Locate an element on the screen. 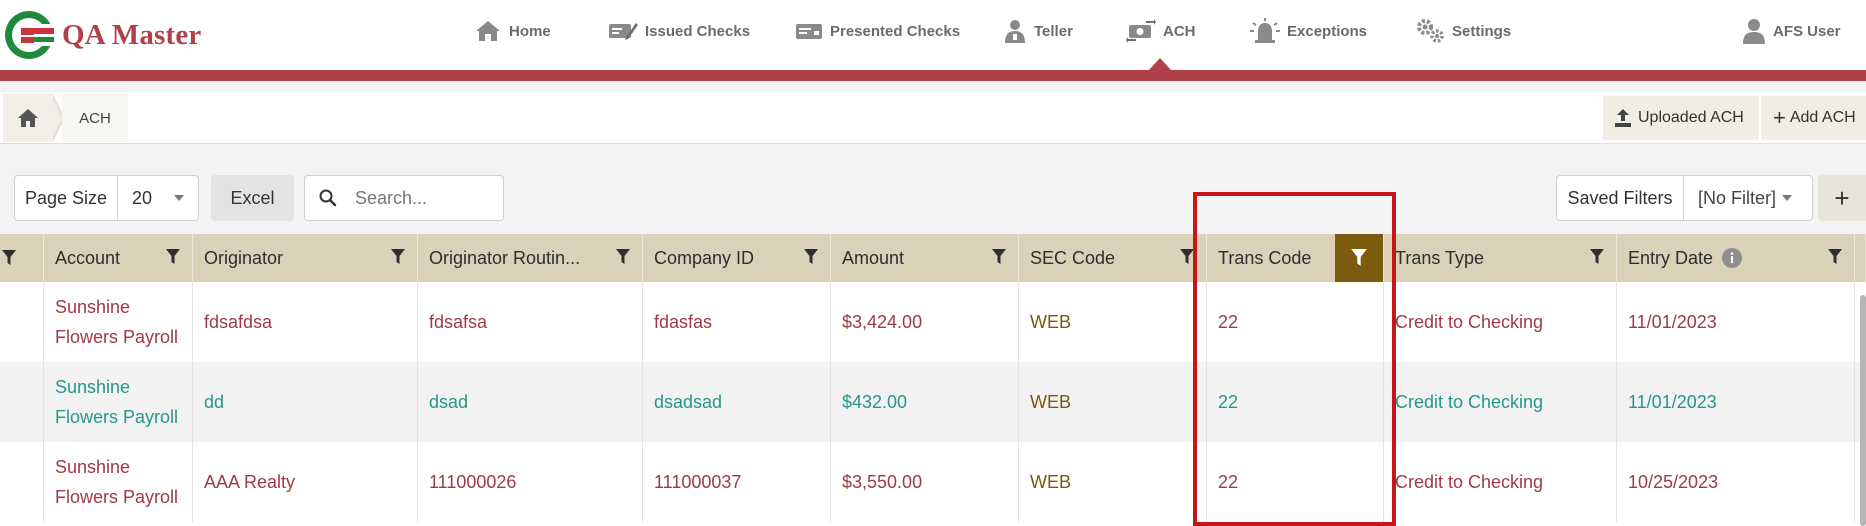 This screenshot has height=526, width=1866. column-header-originator: Originator is located at coordinates (305, 258).